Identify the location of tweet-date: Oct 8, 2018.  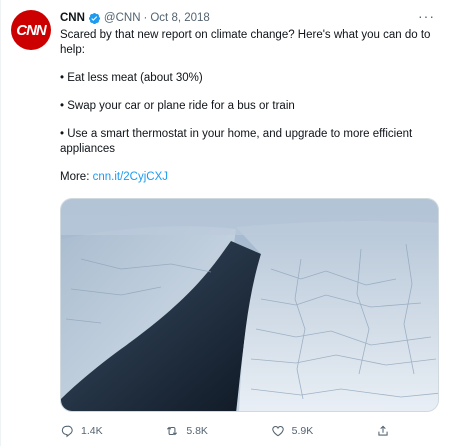
(179, 18).